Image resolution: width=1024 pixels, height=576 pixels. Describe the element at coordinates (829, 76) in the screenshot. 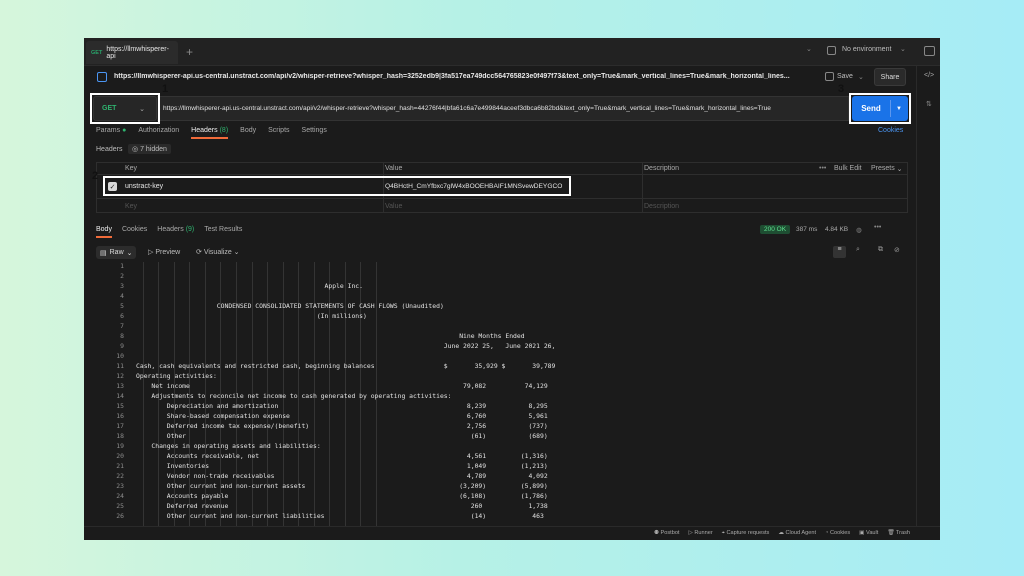

I see `save-icon` at that location.